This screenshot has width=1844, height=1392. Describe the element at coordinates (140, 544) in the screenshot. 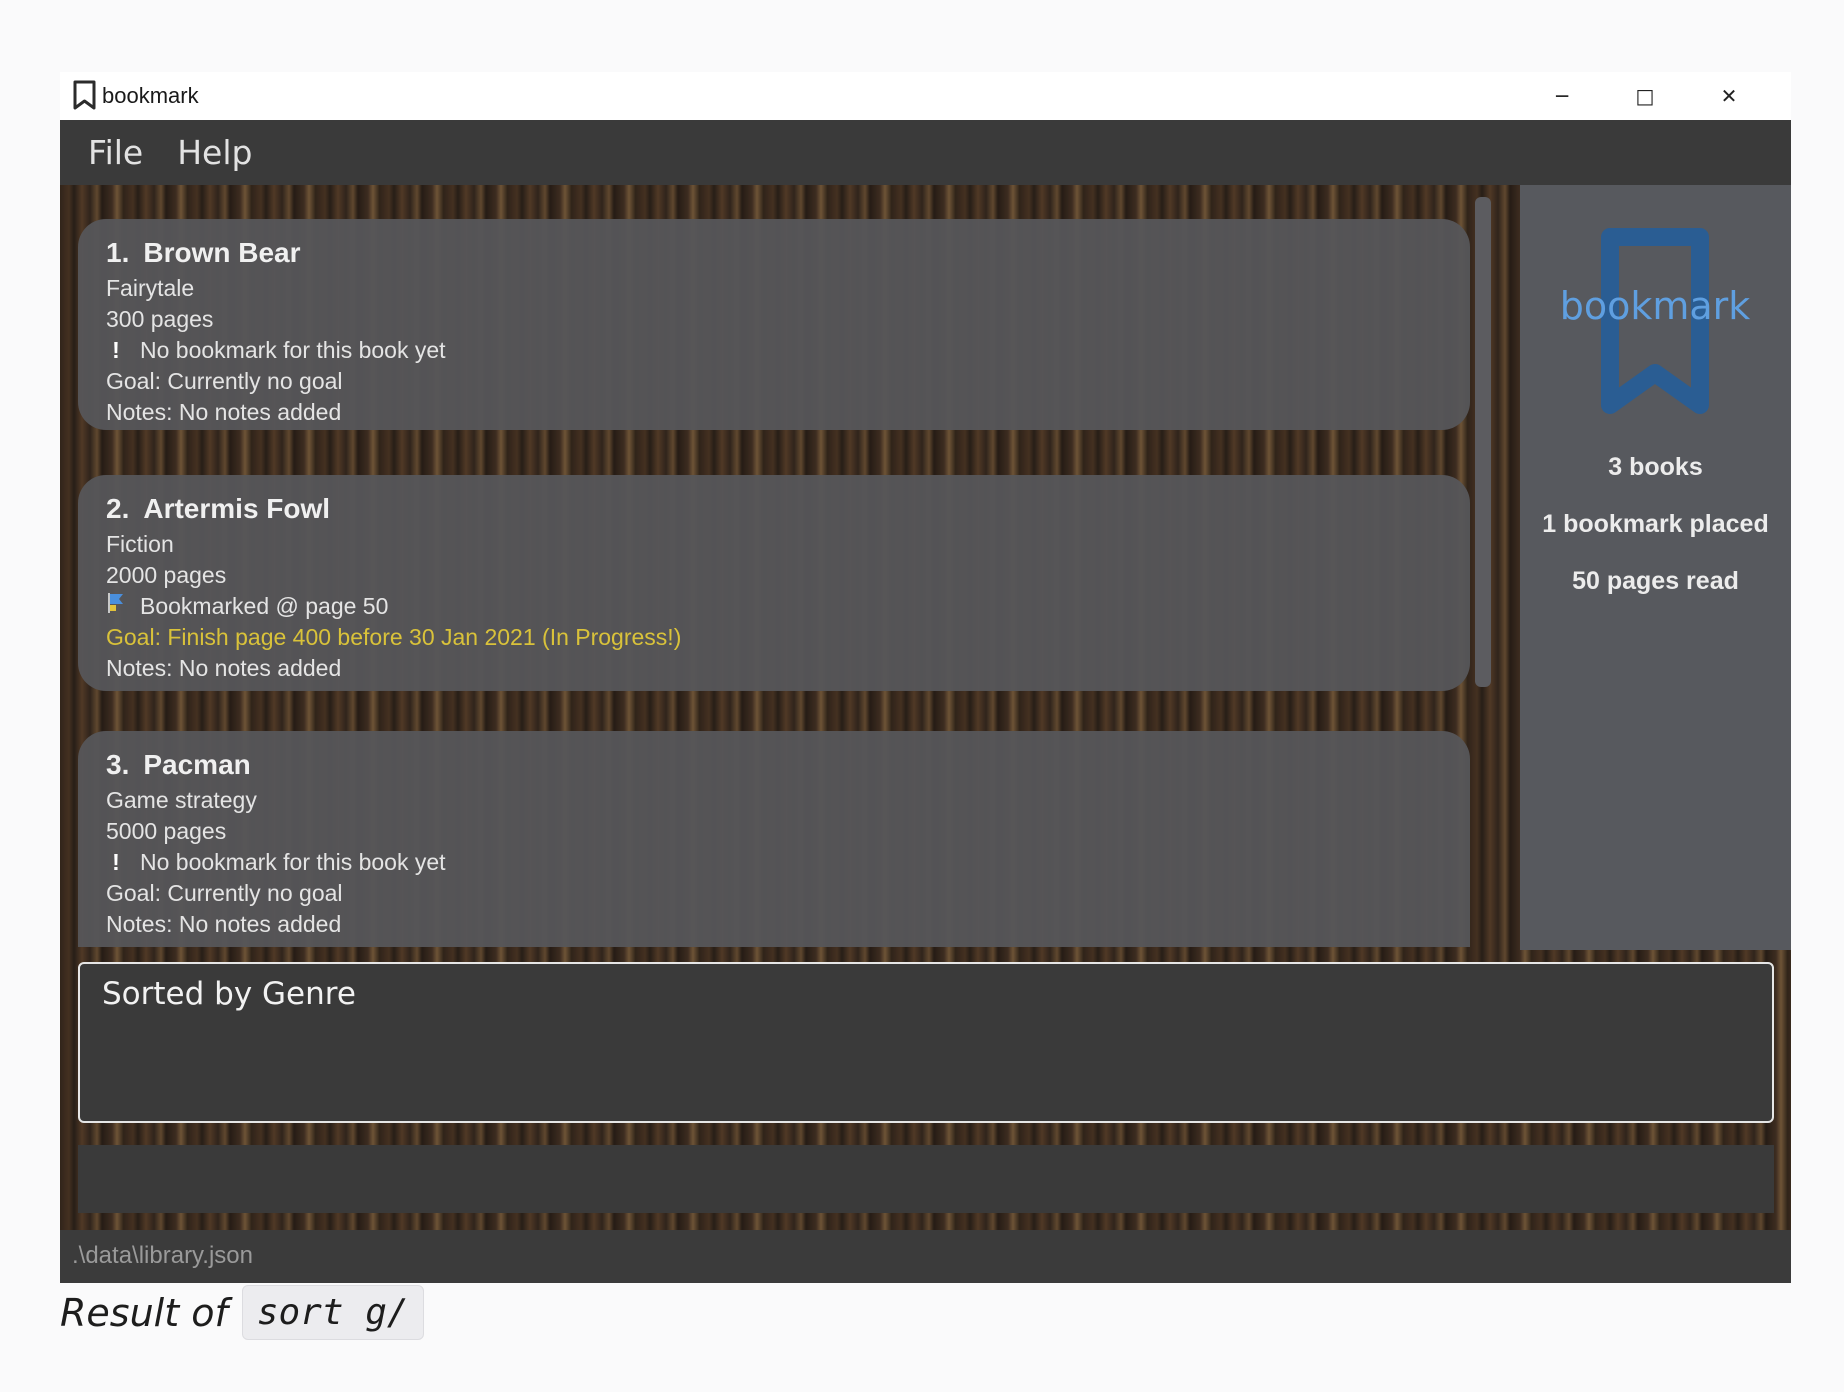

I see `book-genre: Fiction` at that location.